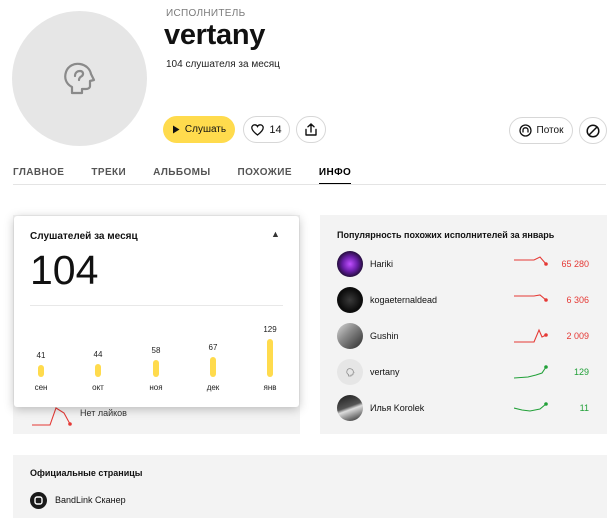 The image size is (612, 518). Describe the element at coordinates (275, 129) in the screenshot. I see `like-count: 14` at that location.